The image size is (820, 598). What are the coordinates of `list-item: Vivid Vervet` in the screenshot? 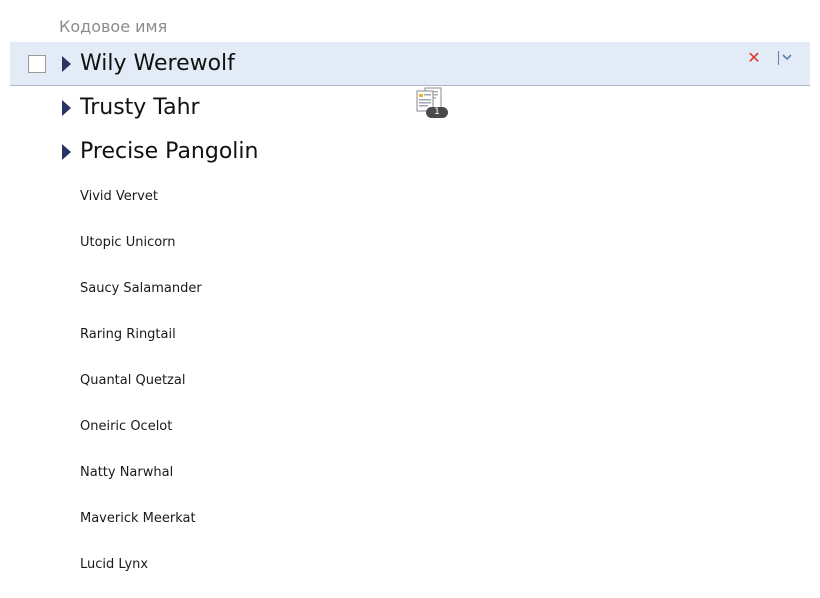 It's located at (410, 197).